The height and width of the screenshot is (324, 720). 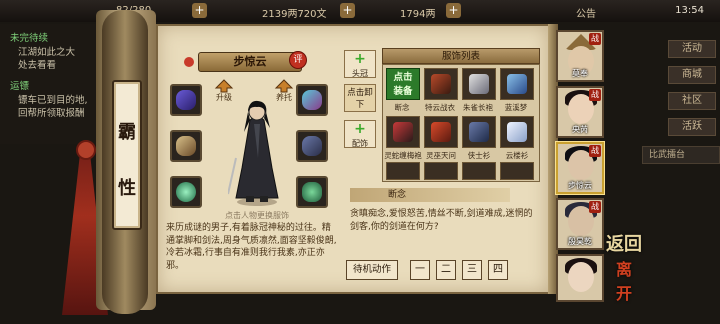 I want to click on cultivate-button: 养托, so click(x=284, y=90).